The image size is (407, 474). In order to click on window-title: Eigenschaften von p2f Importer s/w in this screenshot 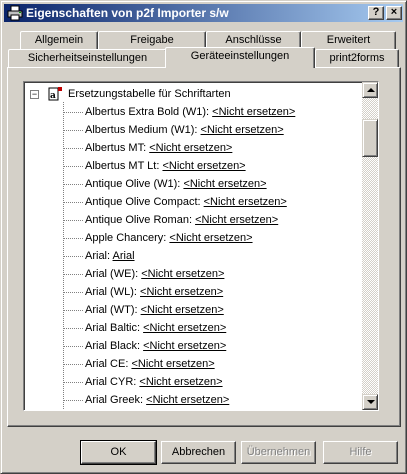, I will do `click(127, 13)`.